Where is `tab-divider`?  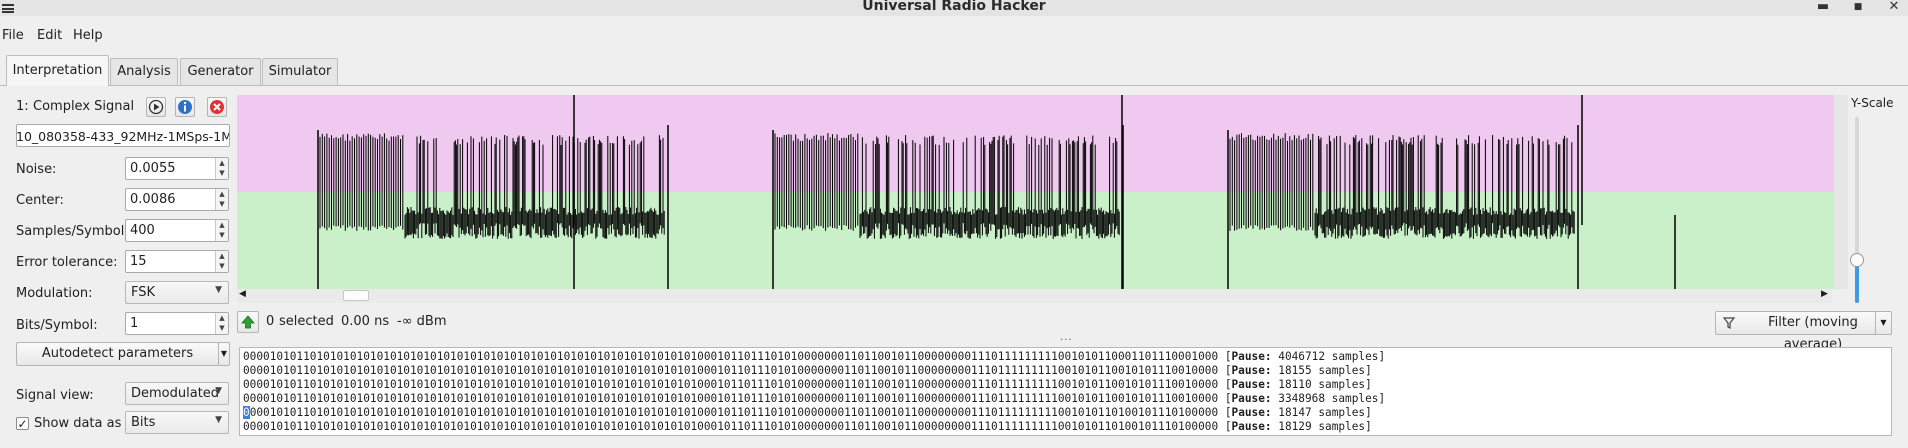 tab-divider is located at coordinates (954, 85).